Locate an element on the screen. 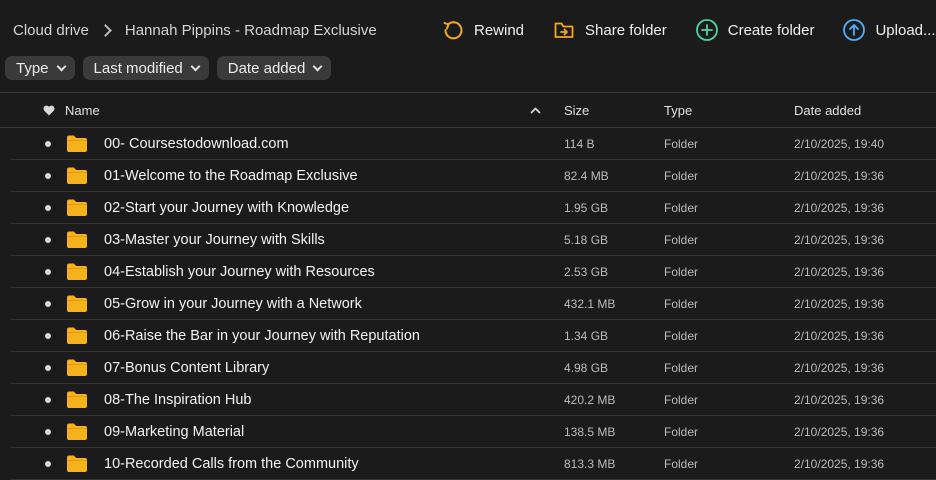 The width and height of the screenshot is (936, 480). file-name: 05-Grow in your Journey with a Network is located at coordinates (233, 303).